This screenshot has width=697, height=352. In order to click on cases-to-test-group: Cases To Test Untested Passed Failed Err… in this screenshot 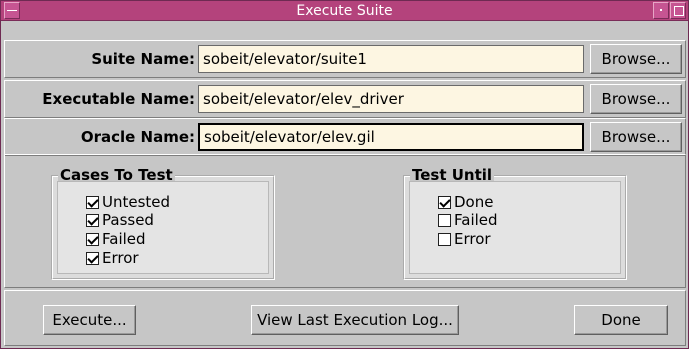, I will do `click(163, 223)`.